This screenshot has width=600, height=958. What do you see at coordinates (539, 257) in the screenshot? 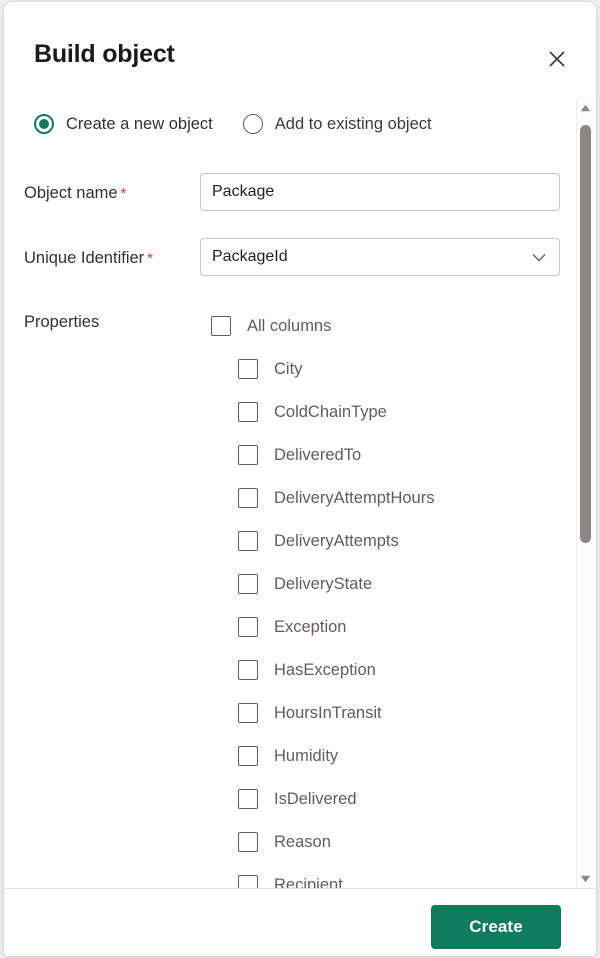
I see `chevron-down-icon` at bounding box center [539, 257].